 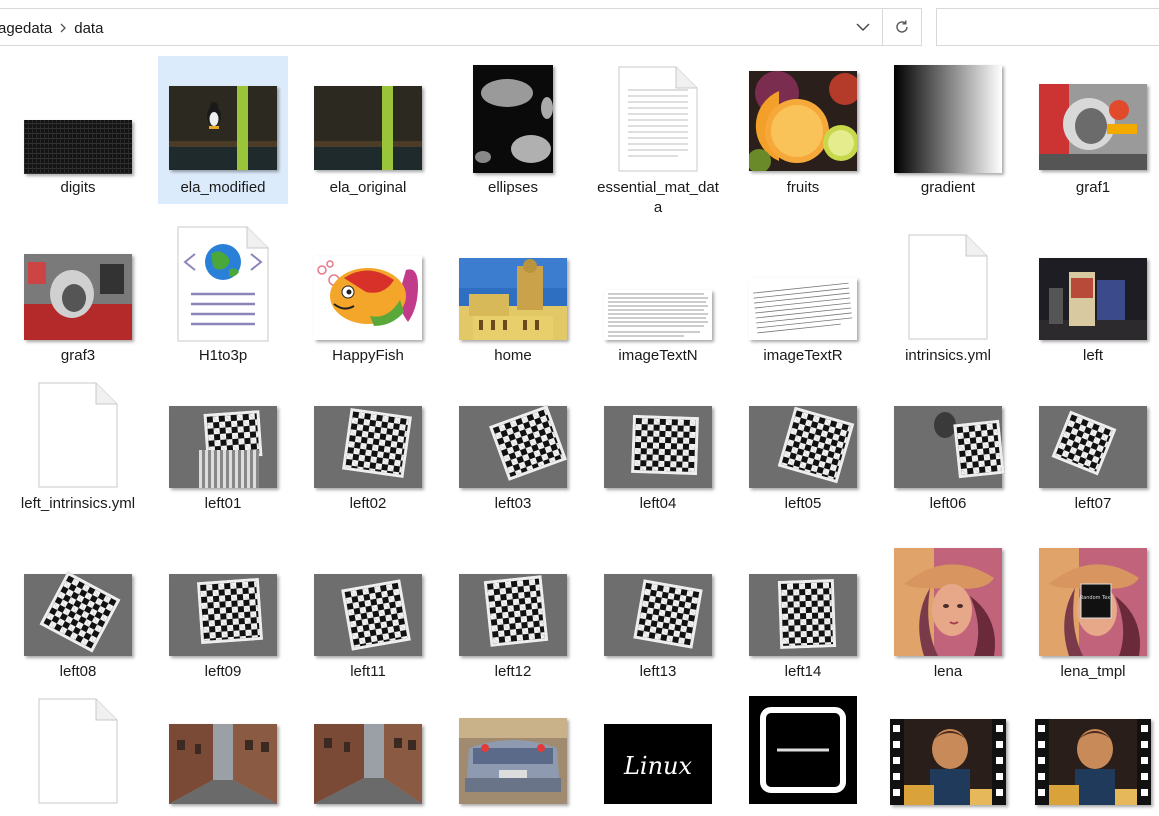 I want to click on file-name: fruits, so click(x=803, y=187).